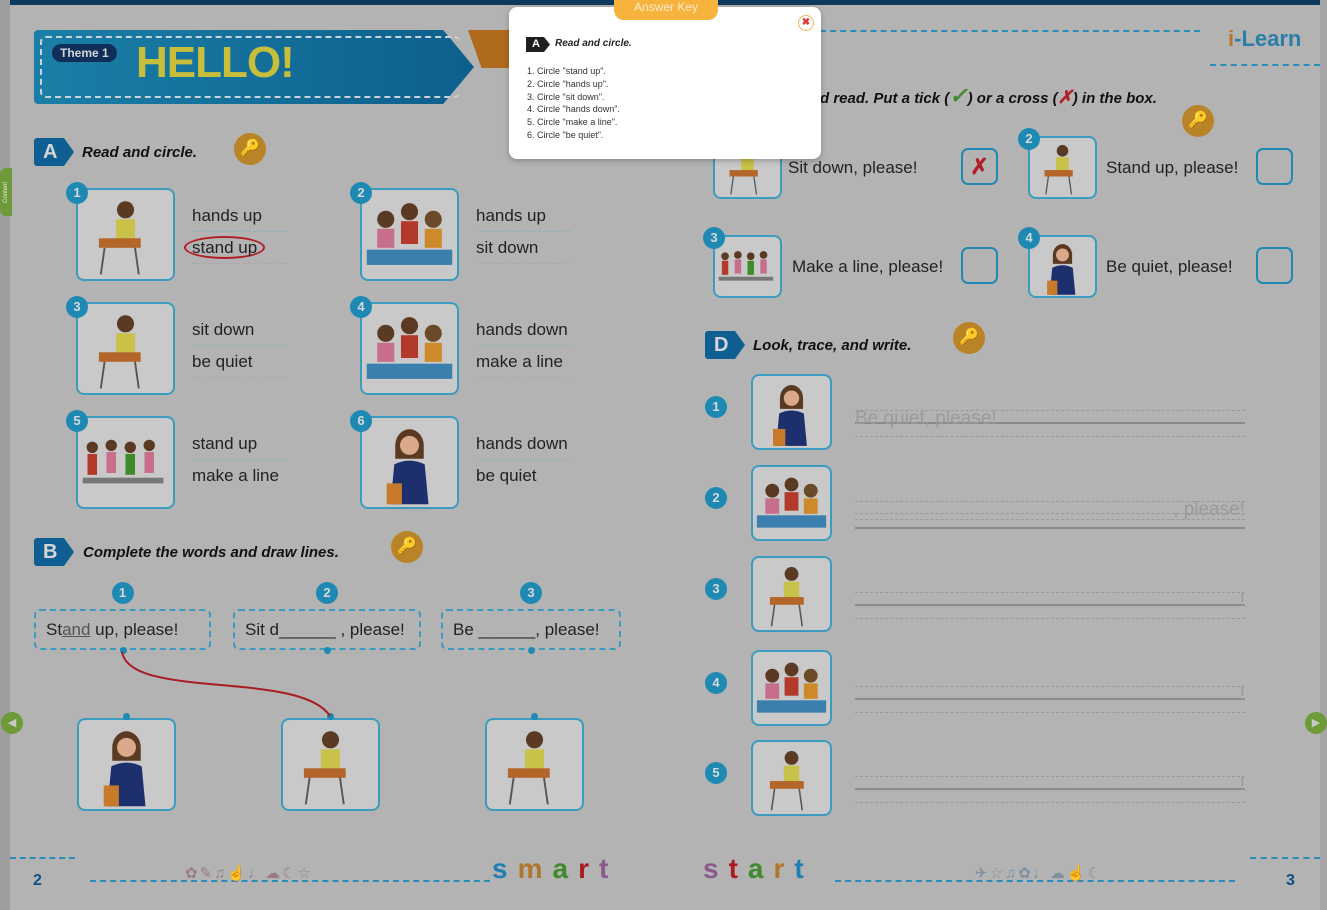 This screenshot has height=910, width=1327. I want to click on footer-doodles-left: ✿✎♫☝♩☁☾☆, so click(249, 873).